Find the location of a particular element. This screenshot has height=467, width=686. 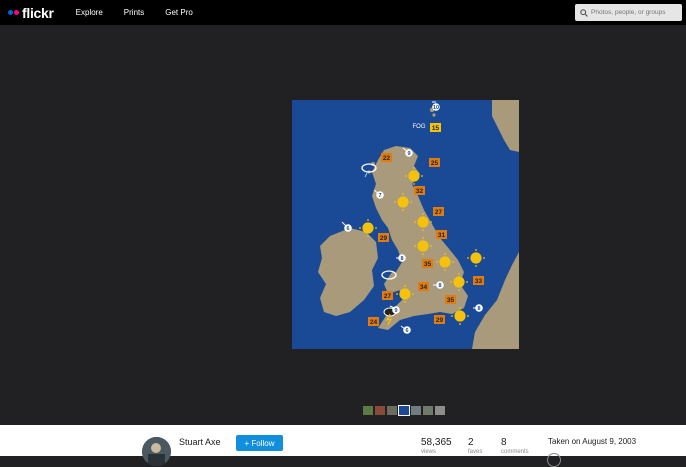

photostream-thumbnails is located at coordinates (405, 410).